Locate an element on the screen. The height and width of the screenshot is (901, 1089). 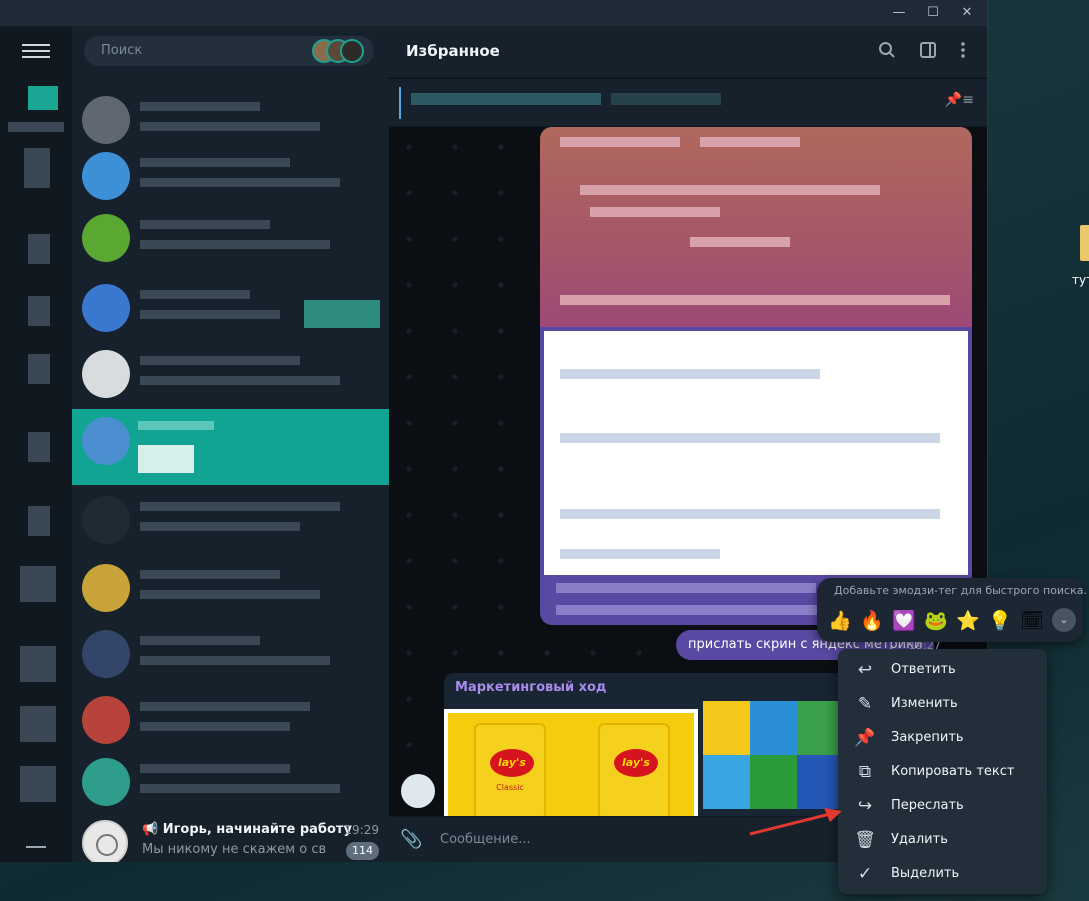
forwarded-post-card: Маркетинговый ход lay's Classic lay's is located at coordinates (644, 749).